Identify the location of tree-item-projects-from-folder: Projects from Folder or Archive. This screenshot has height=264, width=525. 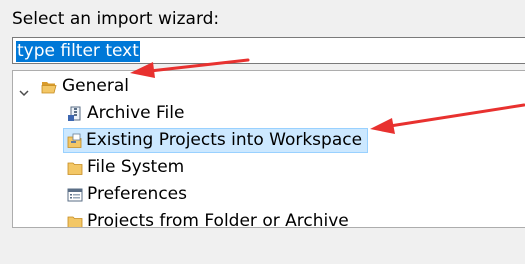
(194, 218).